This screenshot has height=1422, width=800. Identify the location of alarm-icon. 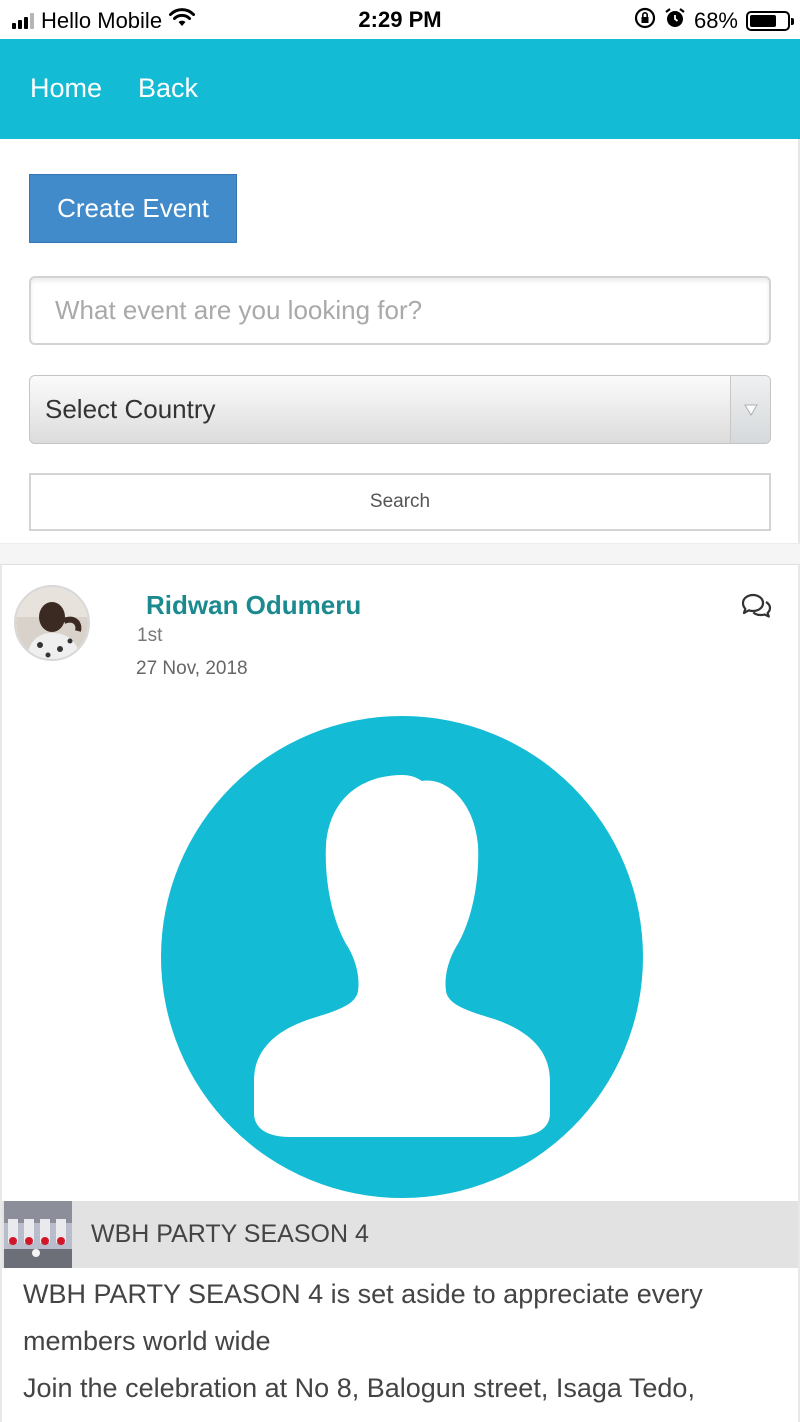
(675, 21).